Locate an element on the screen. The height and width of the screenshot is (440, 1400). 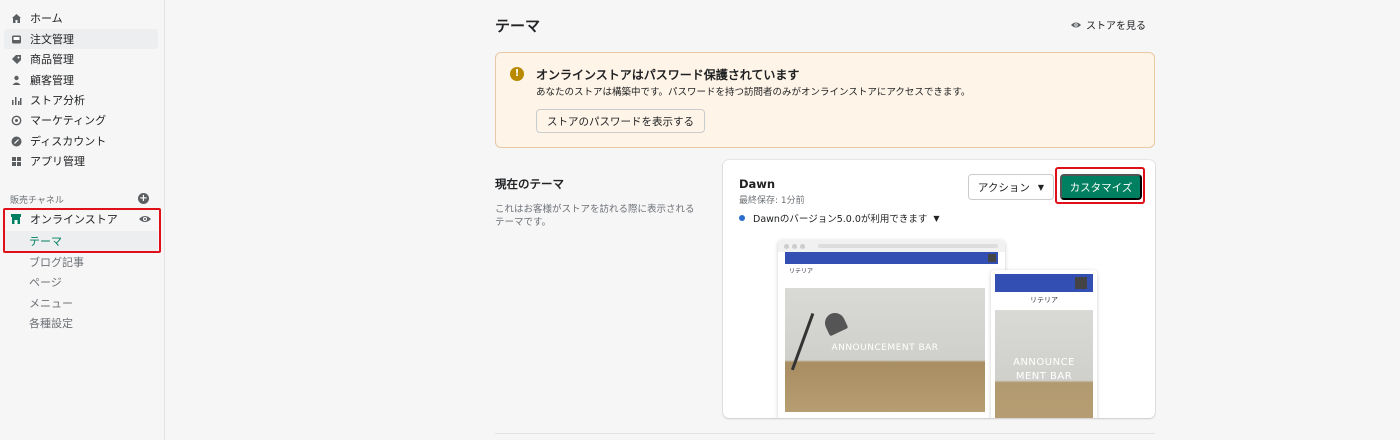
sidebar-item-customers: 顧客管理 is located at coordinates (81, 80).